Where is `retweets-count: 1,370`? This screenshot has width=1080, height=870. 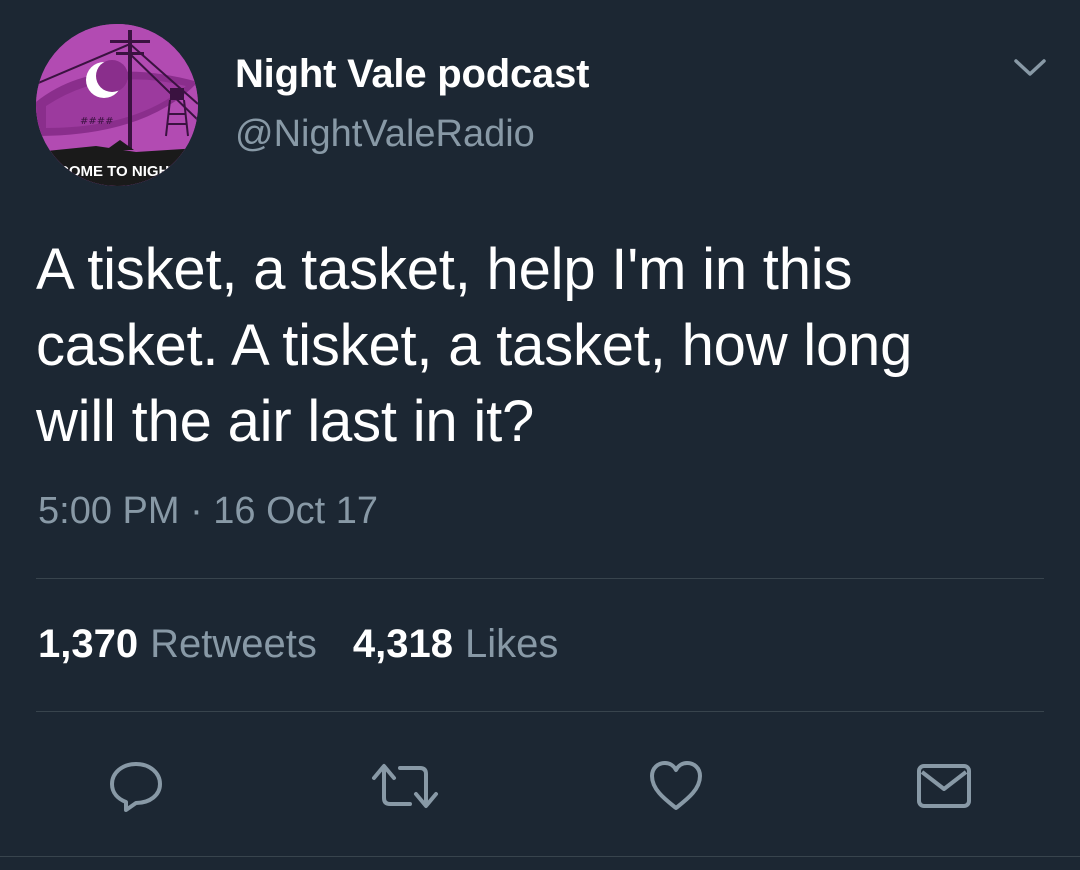
retweets-count: 1,370 is located at coordinates (88, 644).